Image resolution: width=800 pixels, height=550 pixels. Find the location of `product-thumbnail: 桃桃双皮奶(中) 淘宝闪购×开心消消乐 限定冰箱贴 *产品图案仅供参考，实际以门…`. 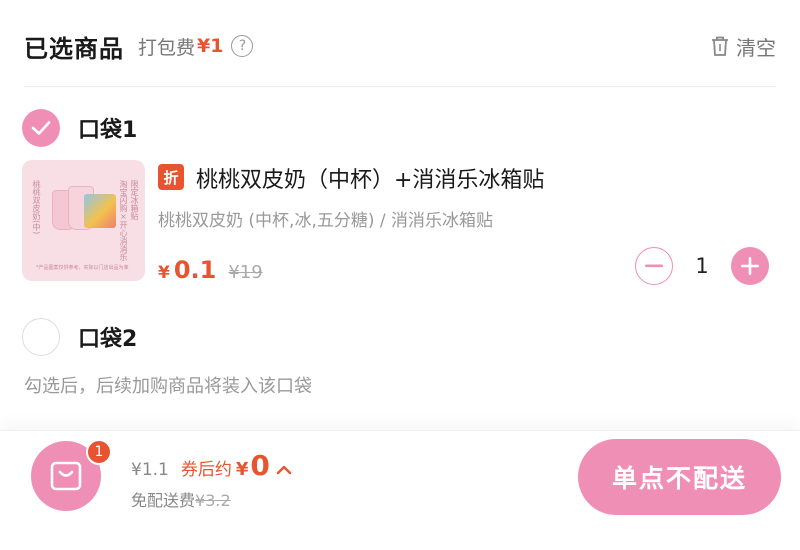

product-thumbnail: 桃桃双皮奶(中) 淘宝闪购×开心消消乐 限定冰箱贴 *产品图案仅供参考，实际以门… is located at coordinates (83, 220).